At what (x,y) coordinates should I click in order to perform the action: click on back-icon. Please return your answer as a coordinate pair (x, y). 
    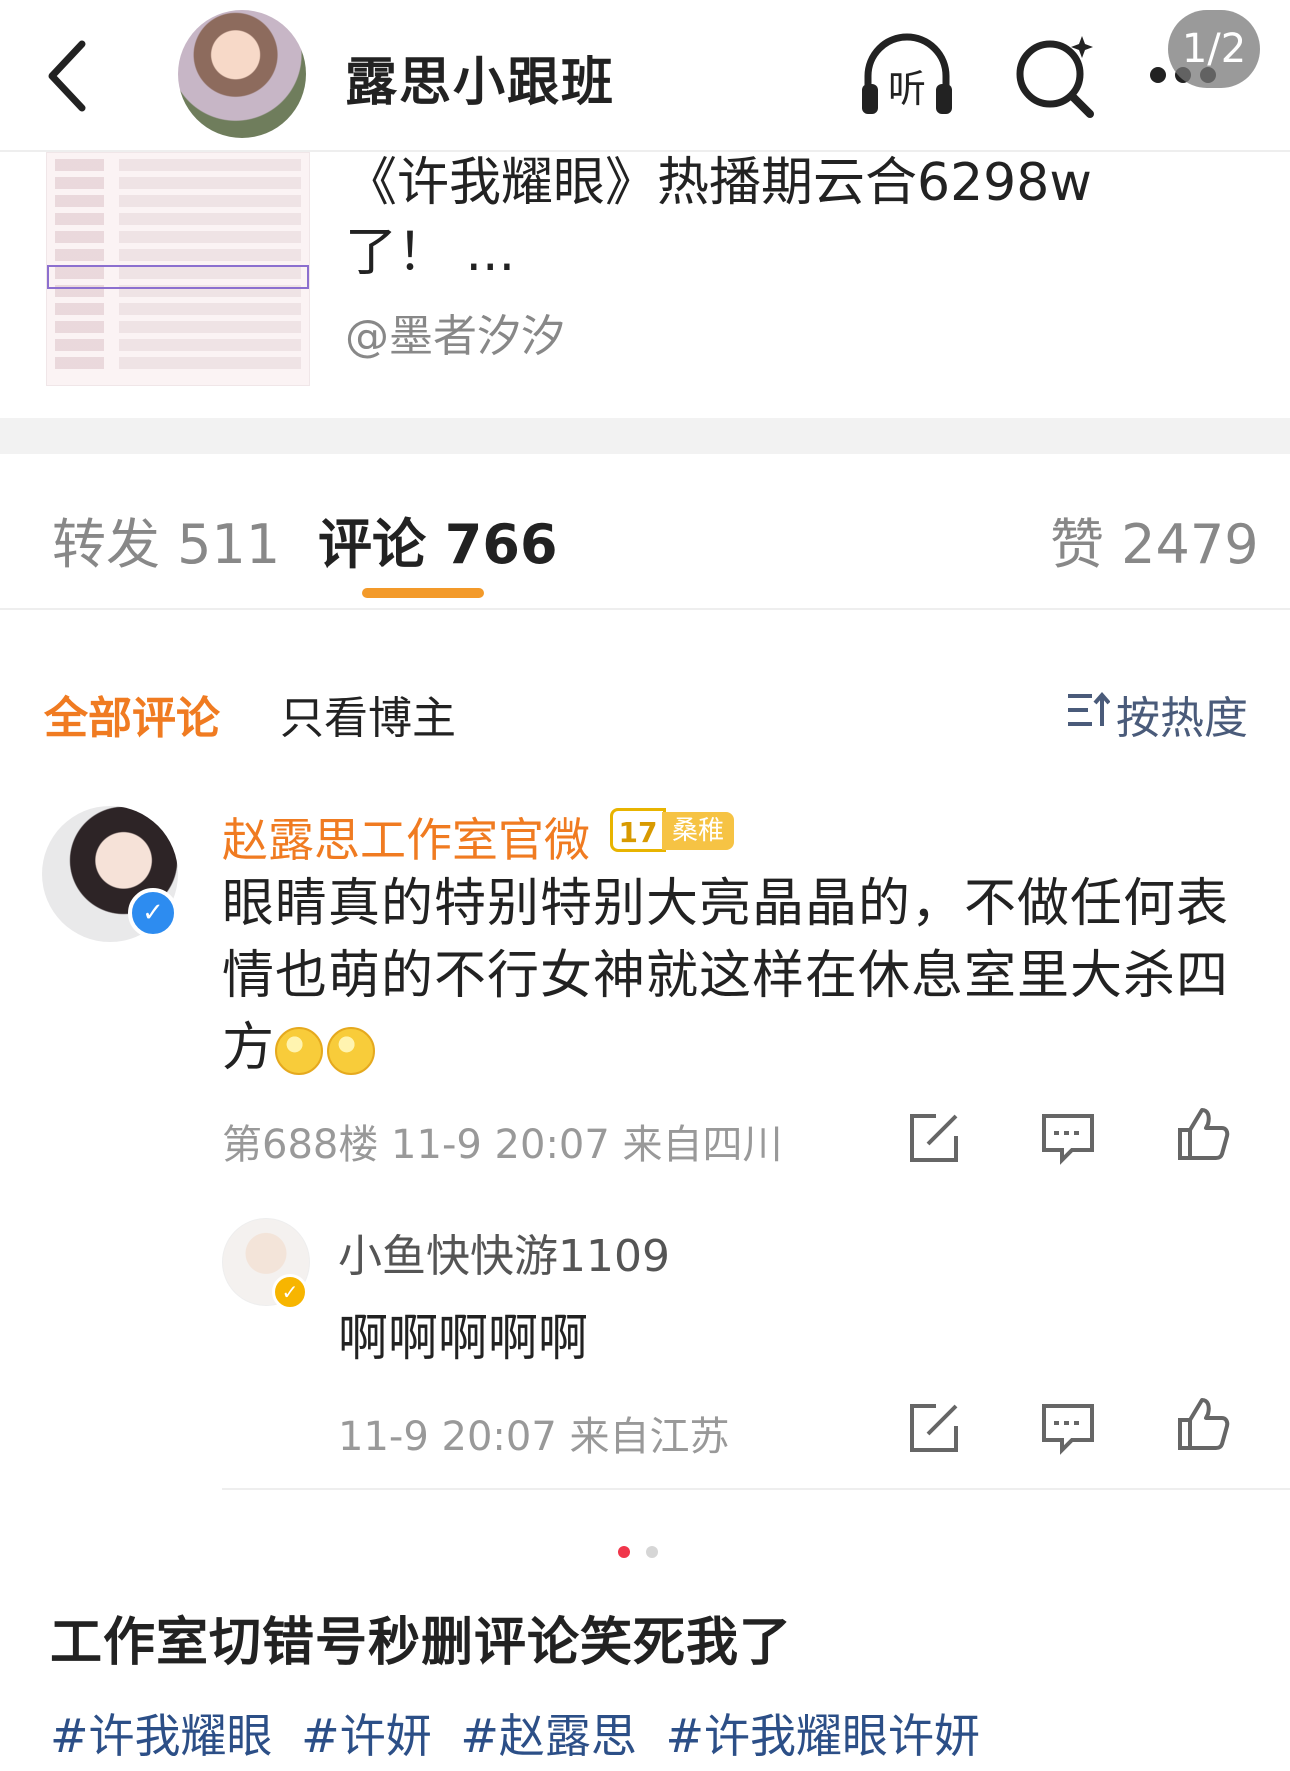
    Looking at the image, I should click on (70, 76).